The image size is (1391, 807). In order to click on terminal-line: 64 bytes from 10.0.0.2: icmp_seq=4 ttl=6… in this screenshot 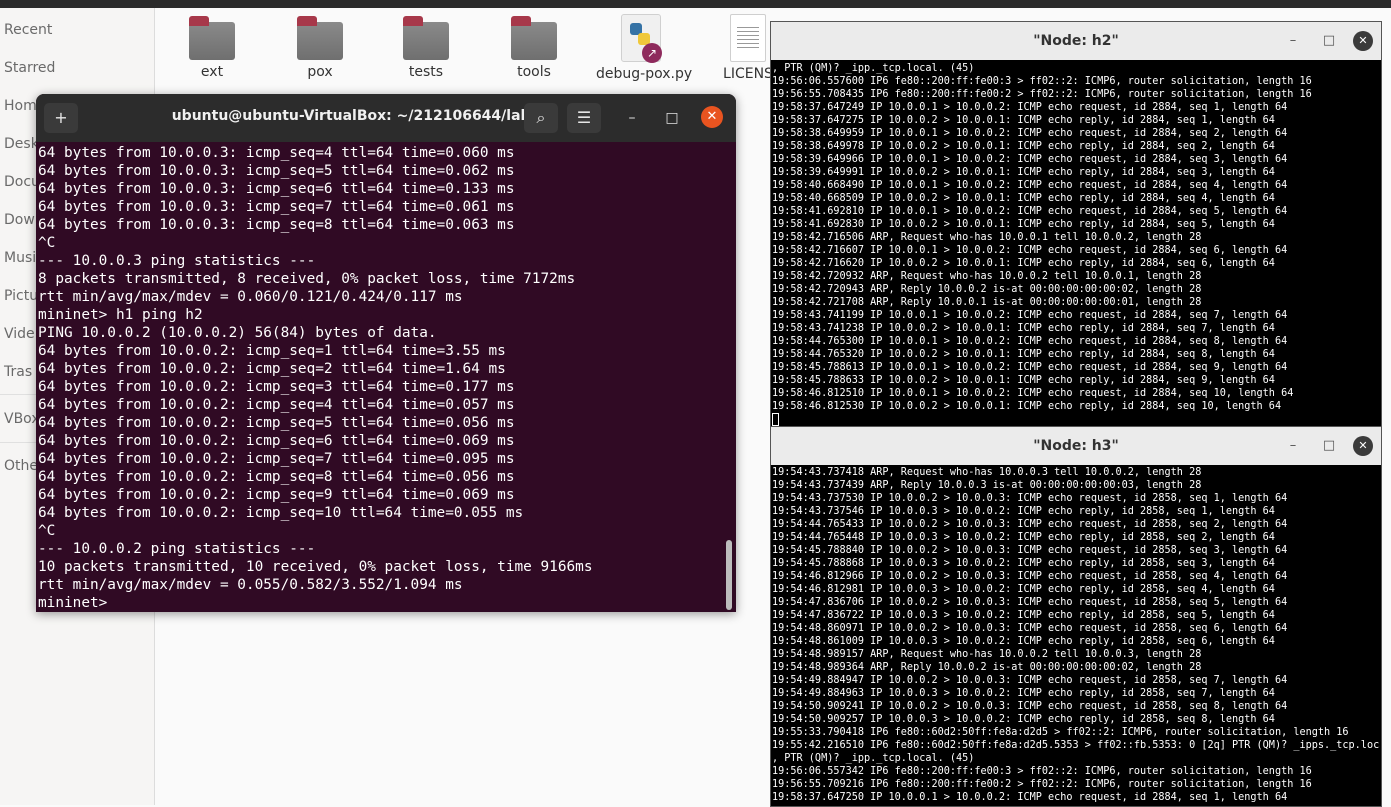, I will do `click(276, 405)`.